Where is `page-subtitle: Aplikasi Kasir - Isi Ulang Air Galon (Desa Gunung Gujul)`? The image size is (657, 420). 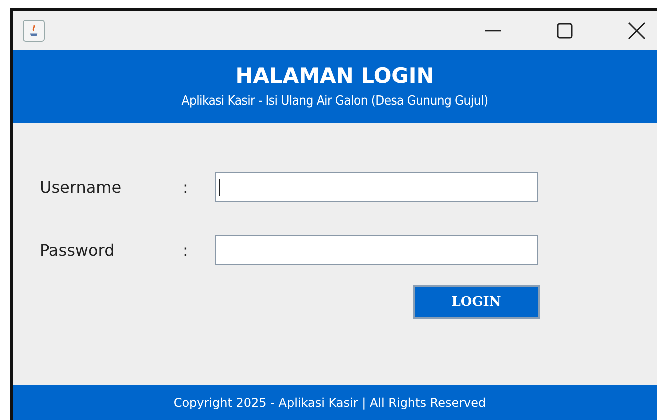 page-subtitle: Aplikasi Kasir - Isi Ulang Air Galon (Desa Gunung Gujul) is located at coordinates (335, 101).